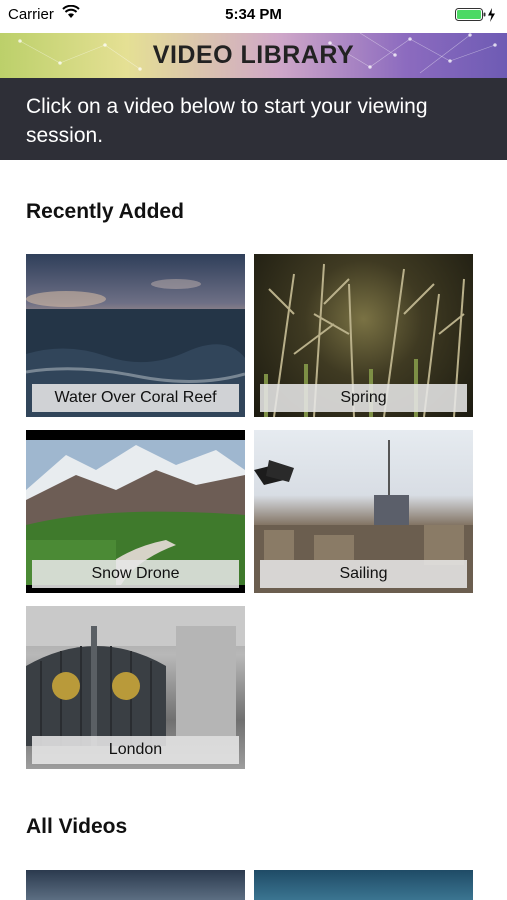 The height and width of the screenshot is (900, 507). I want to click on video-title: Water Over Coral Reef, so click(135, 398).